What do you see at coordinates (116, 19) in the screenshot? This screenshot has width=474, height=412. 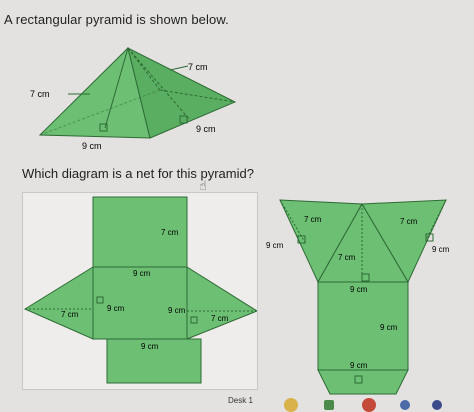 I see `question-text: A rectangular pyramid is shown below.` at bounding box center [116, 19].